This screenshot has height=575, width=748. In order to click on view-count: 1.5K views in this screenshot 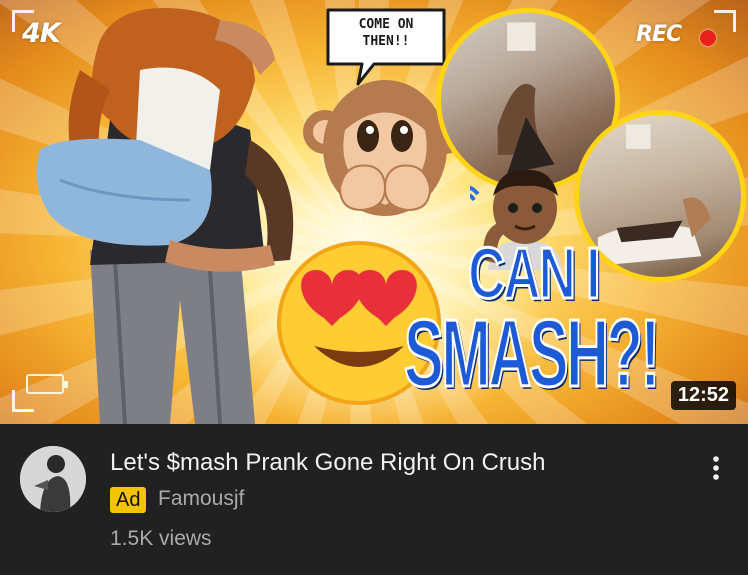, I will do `click(161, 538)`.